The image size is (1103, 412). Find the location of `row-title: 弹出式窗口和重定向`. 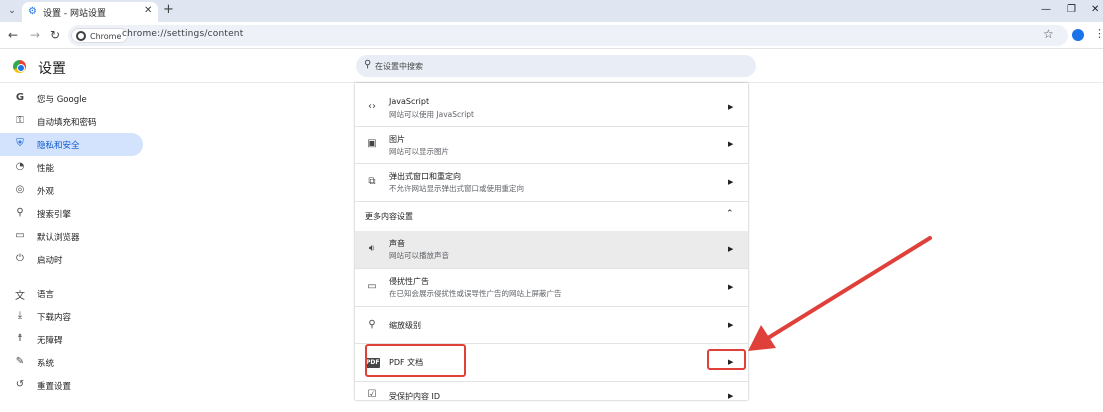

row-title: 弹出式窗口和重定向 is located at coordinates (425, 176).